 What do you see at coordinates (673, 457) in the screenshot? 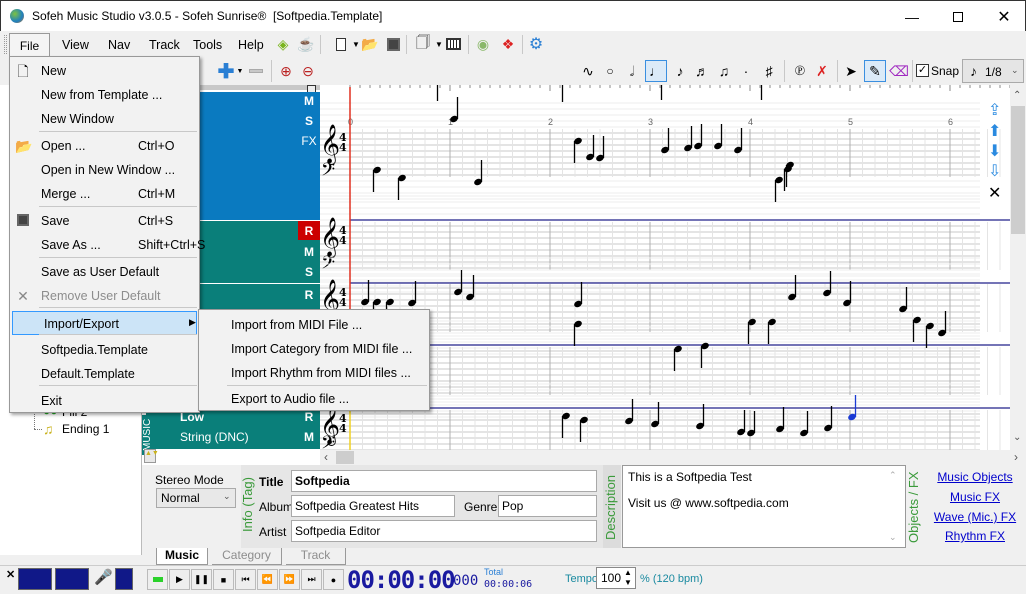
I see `horizontal-scrollbar: ‹ ›` at bounding box center [673, 457].